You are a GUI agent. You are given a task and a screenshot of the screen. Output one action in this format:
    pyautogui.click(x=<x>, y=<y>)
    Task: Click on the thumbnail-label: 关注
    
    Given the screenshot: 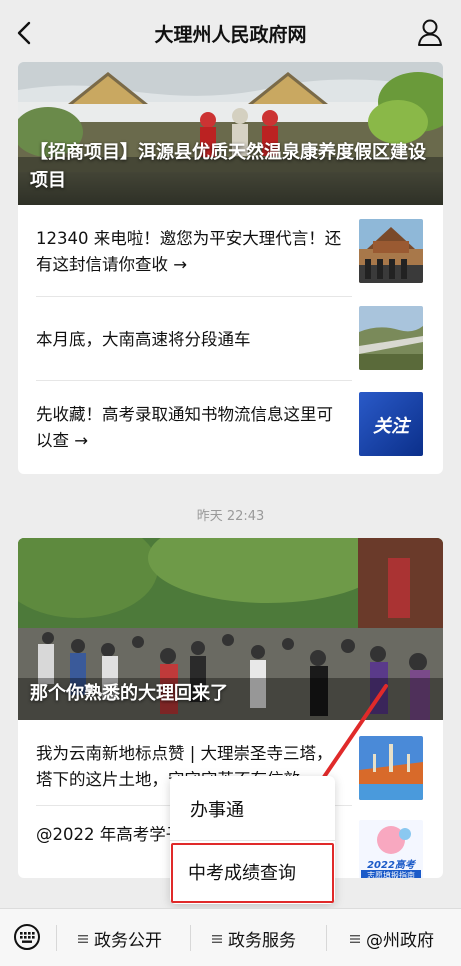 What is the action you would take?
    pyautogui.click(x=391, y=426)
    